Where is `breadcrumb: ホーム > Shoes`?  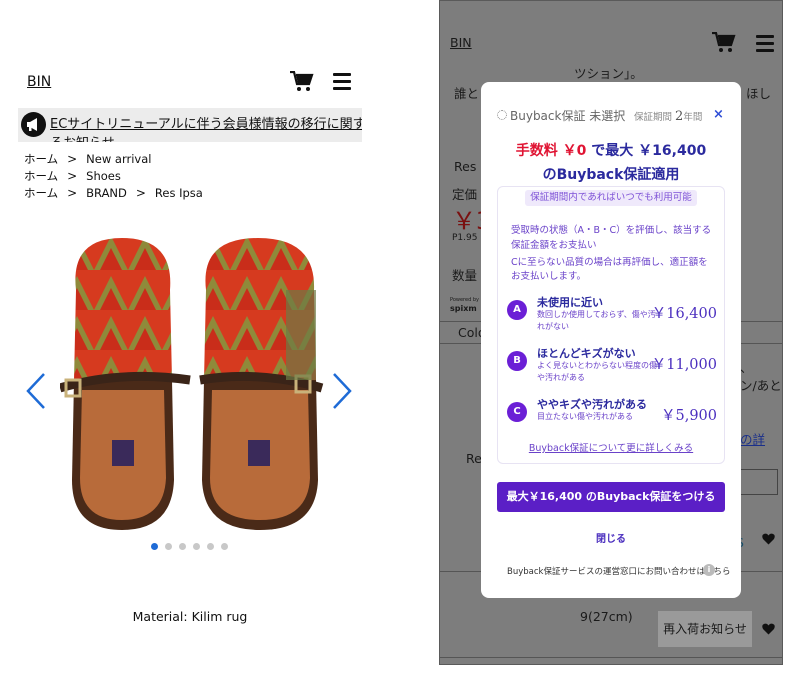
breadcrumb: ホーム > Shoes is located at coordinates (72, 176).